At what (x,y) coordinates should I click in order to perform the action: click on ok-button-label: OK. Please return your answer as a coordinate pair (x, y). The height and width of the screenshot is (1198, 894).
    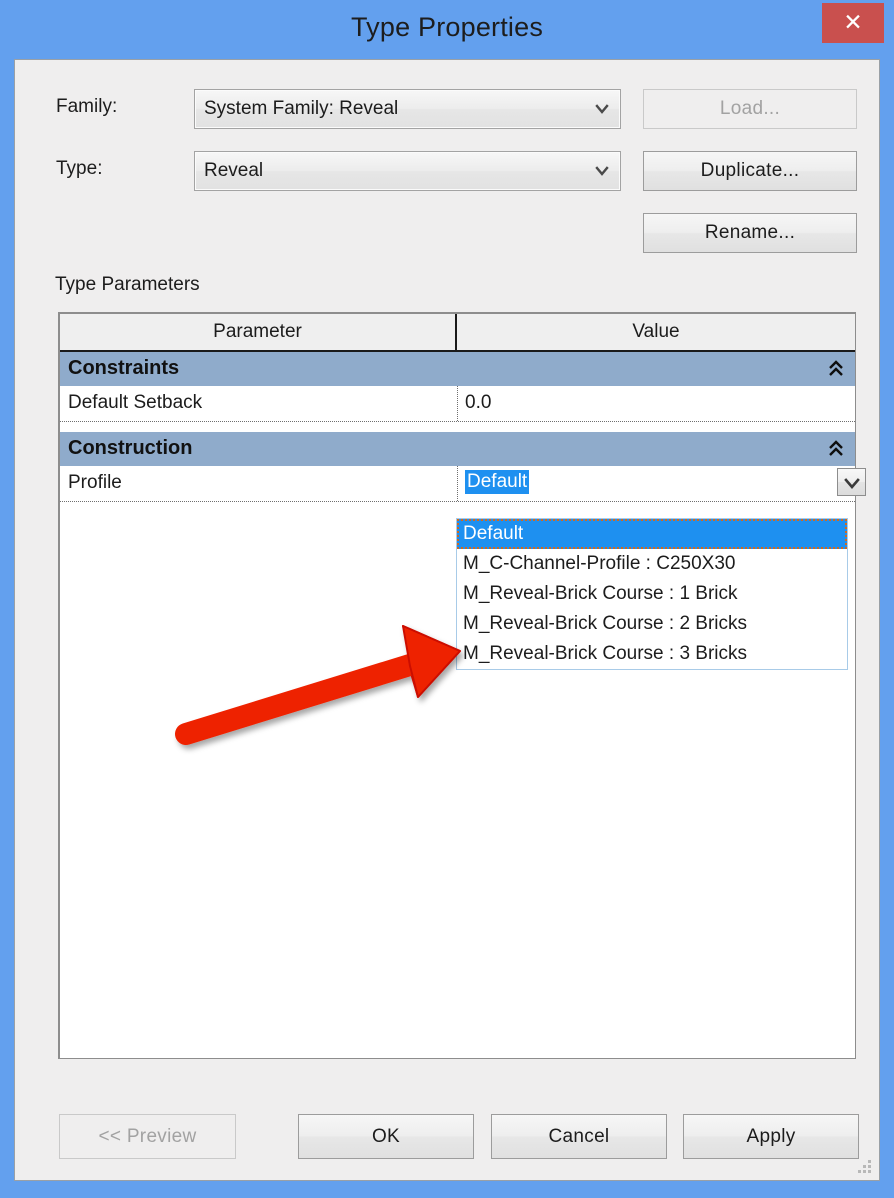
    Looking at the image, I should click on (386, 1136).